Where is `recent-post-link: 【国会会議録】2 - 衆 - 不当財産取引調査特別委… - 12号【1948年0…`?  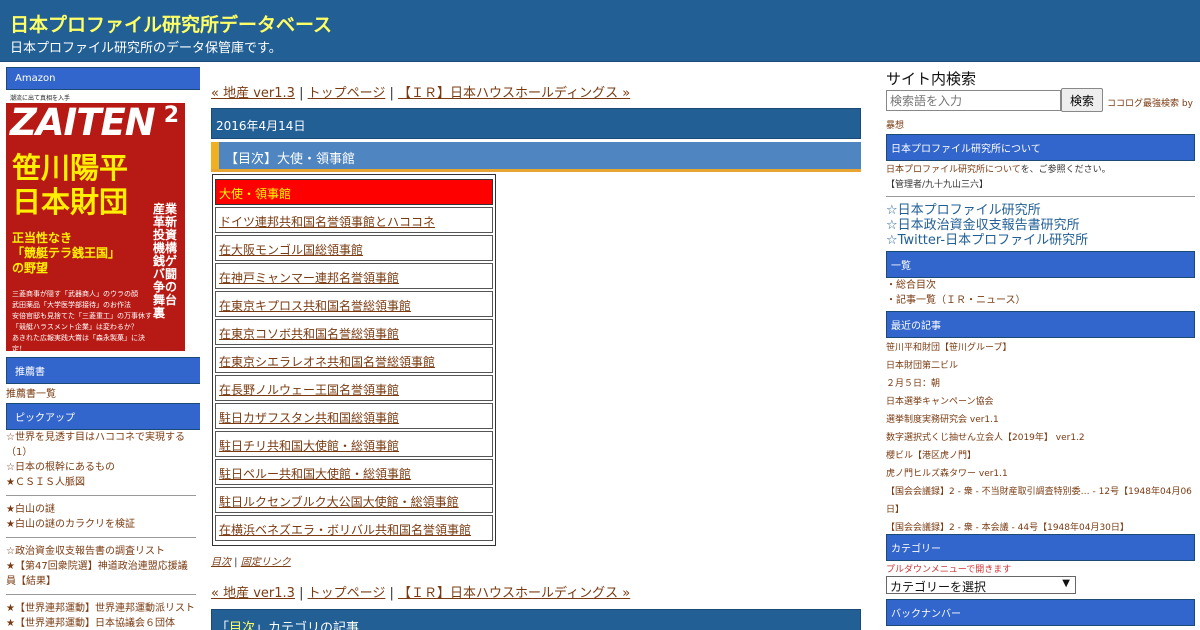
recent-post-link: 【国会会議録】2 - 衆 - 不当財産取引調査特別委… - 12号【1948年0… is located at coordinates (1041, 501).